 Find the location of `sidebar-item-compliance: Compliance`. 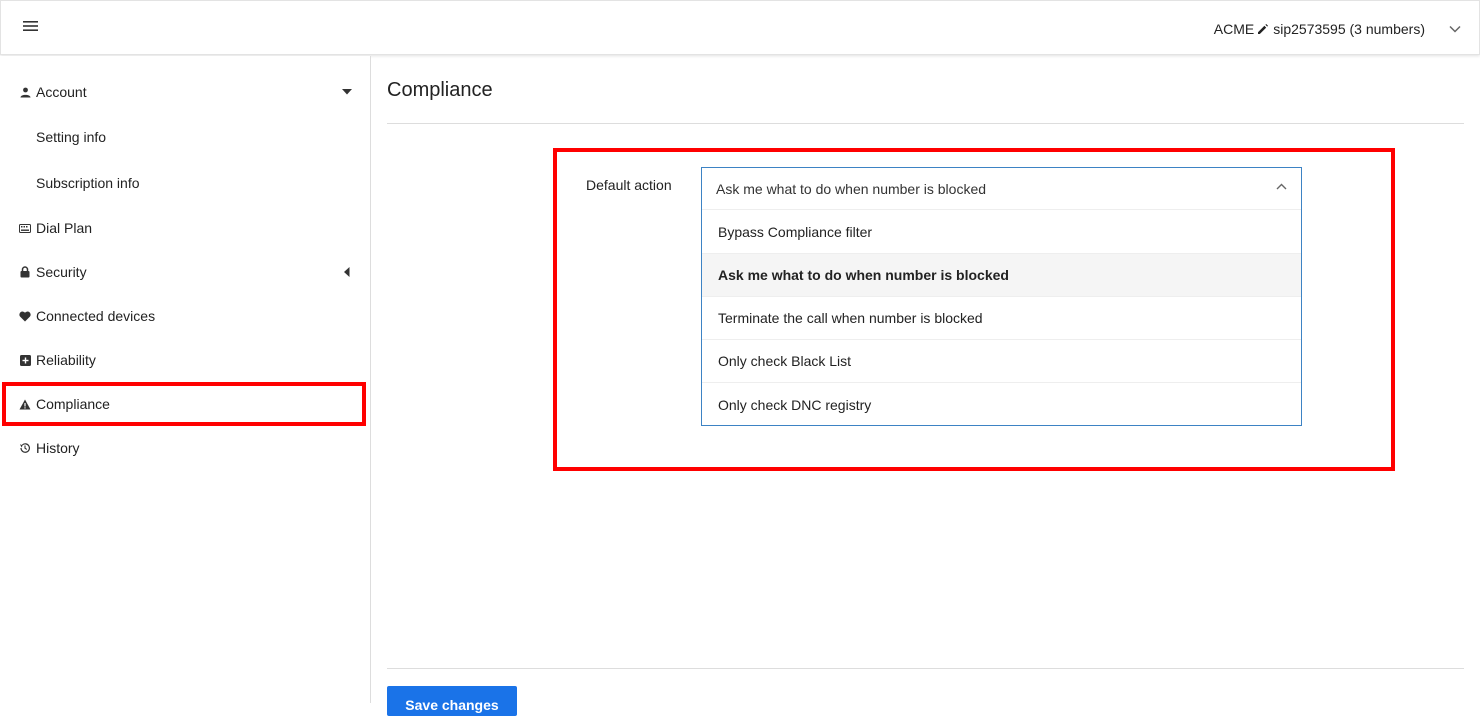

sidebar-item-compliance: Compliance is located at coordinates (184, 404).